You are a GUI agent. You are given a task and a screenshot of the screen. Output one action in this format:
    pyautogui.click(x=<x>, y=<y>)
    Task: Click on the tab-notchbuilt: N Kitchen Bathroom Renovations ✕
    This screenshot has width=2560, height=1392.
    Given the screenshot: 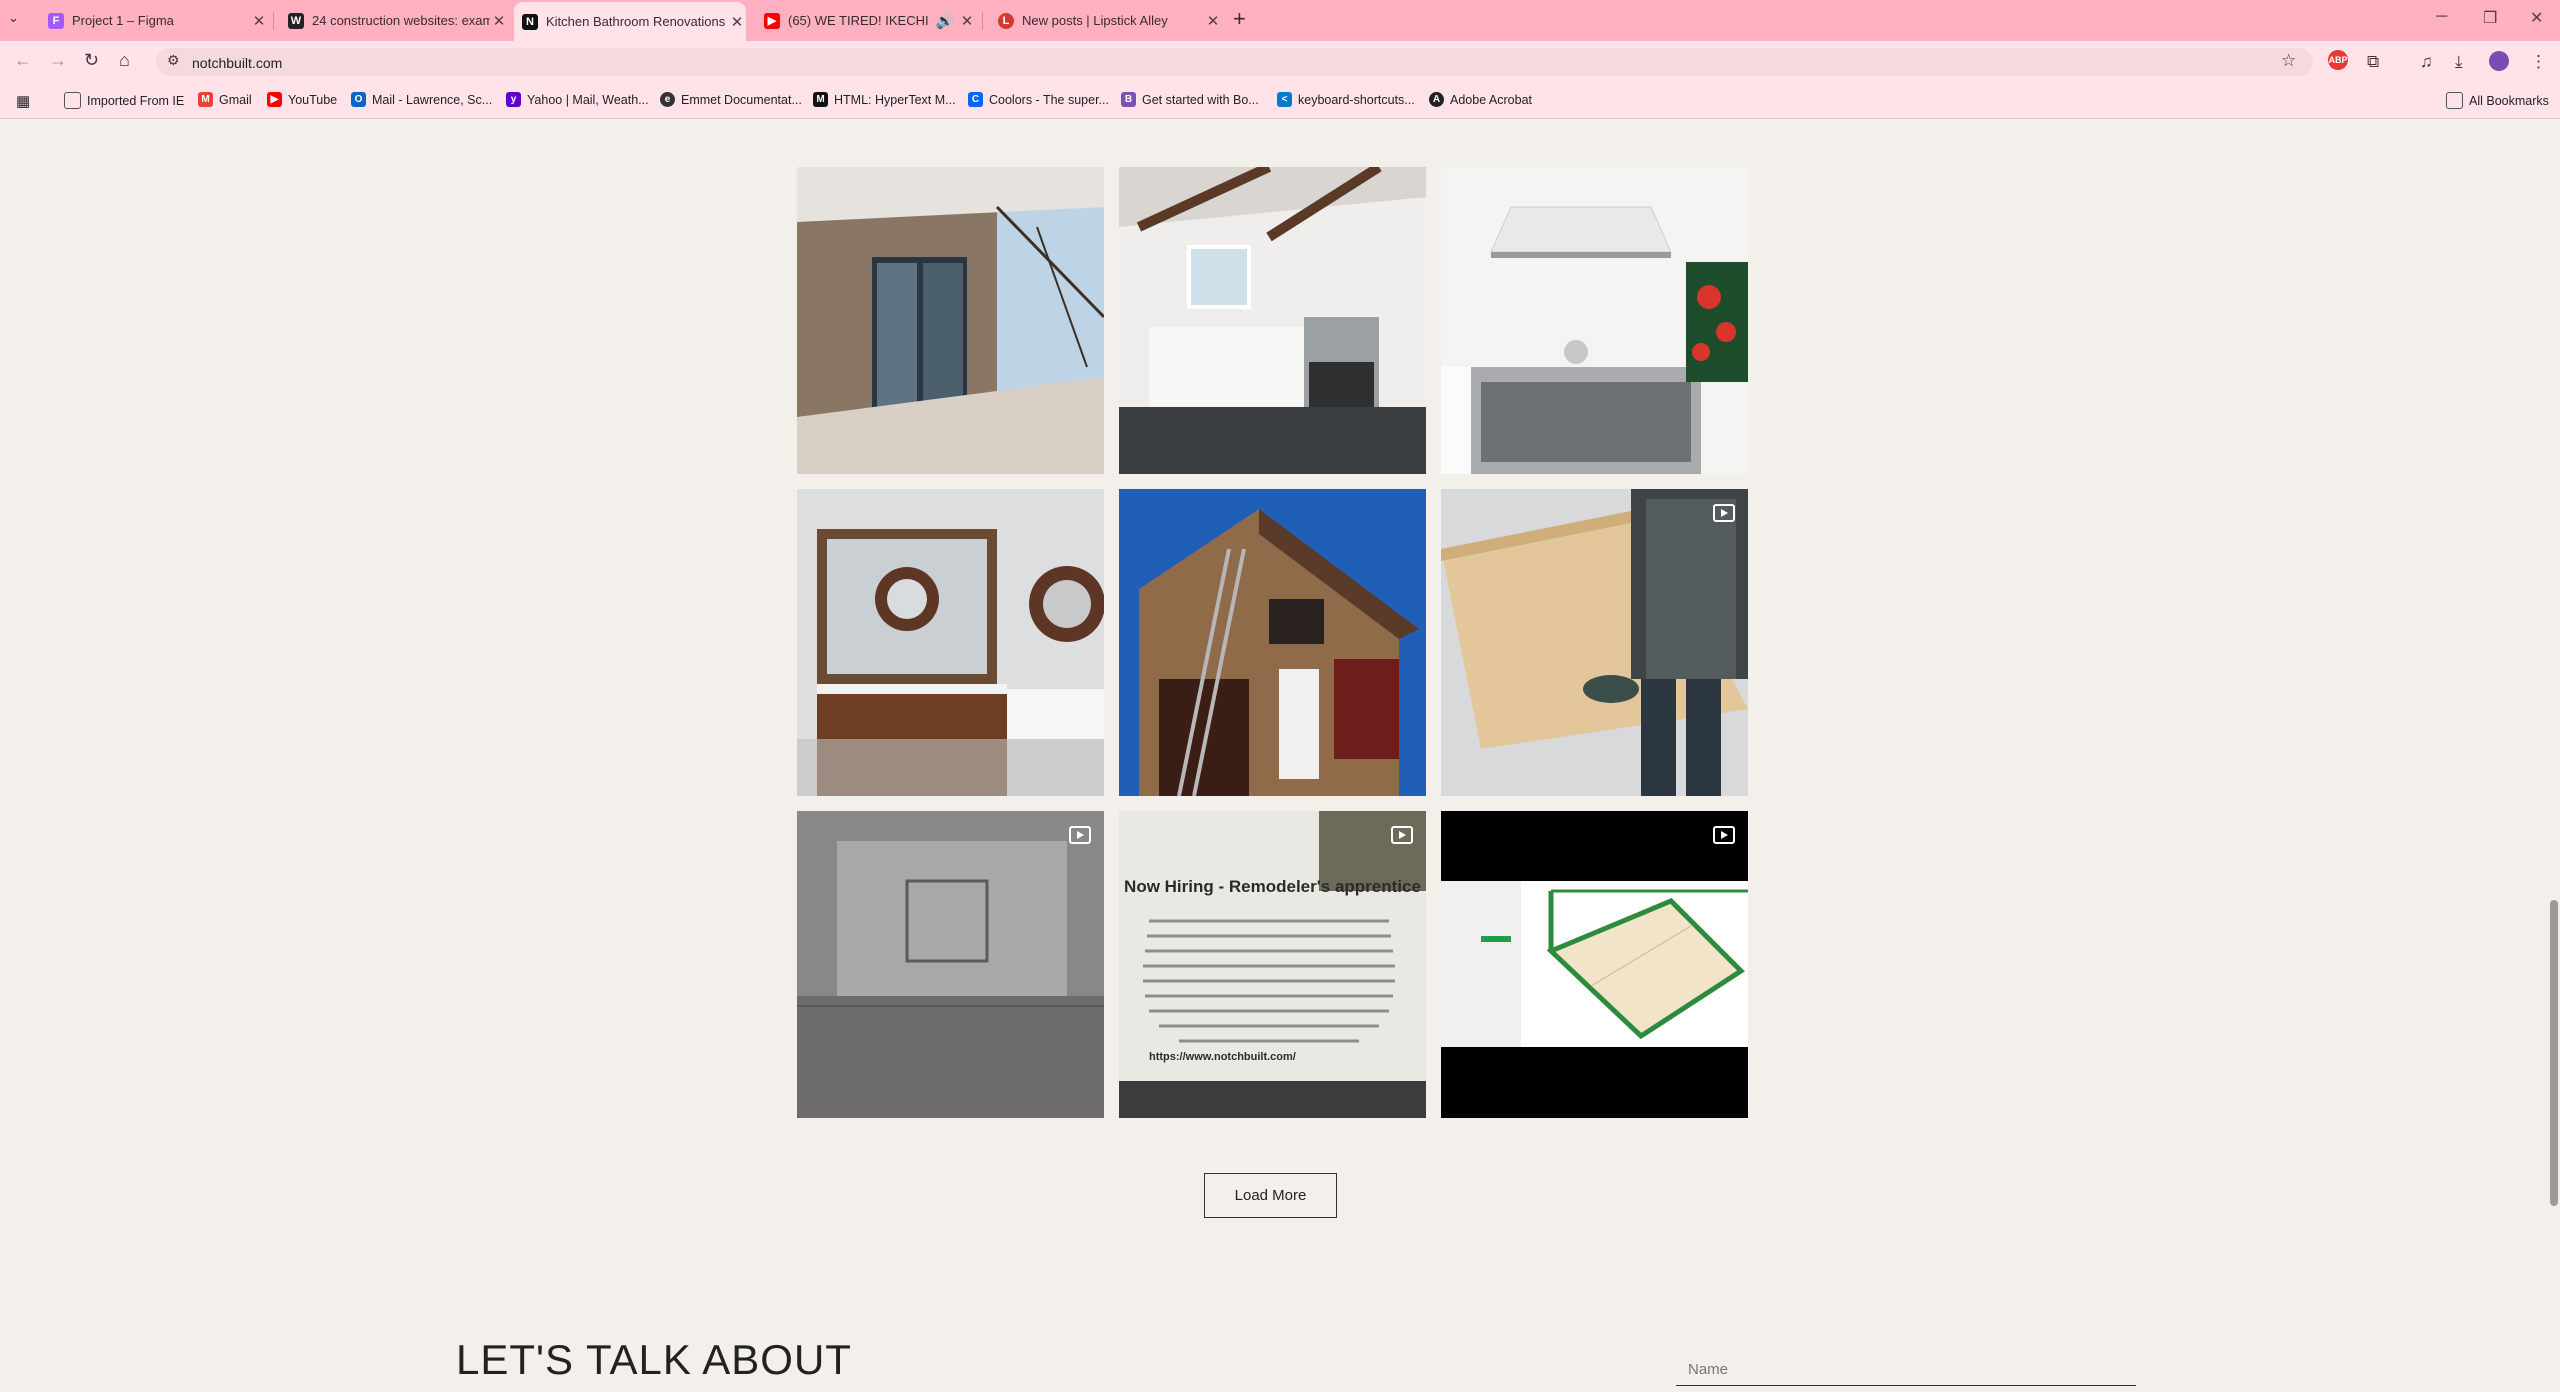 What is the action you would take?
    pyautogui.click(x=630, y=21)
    